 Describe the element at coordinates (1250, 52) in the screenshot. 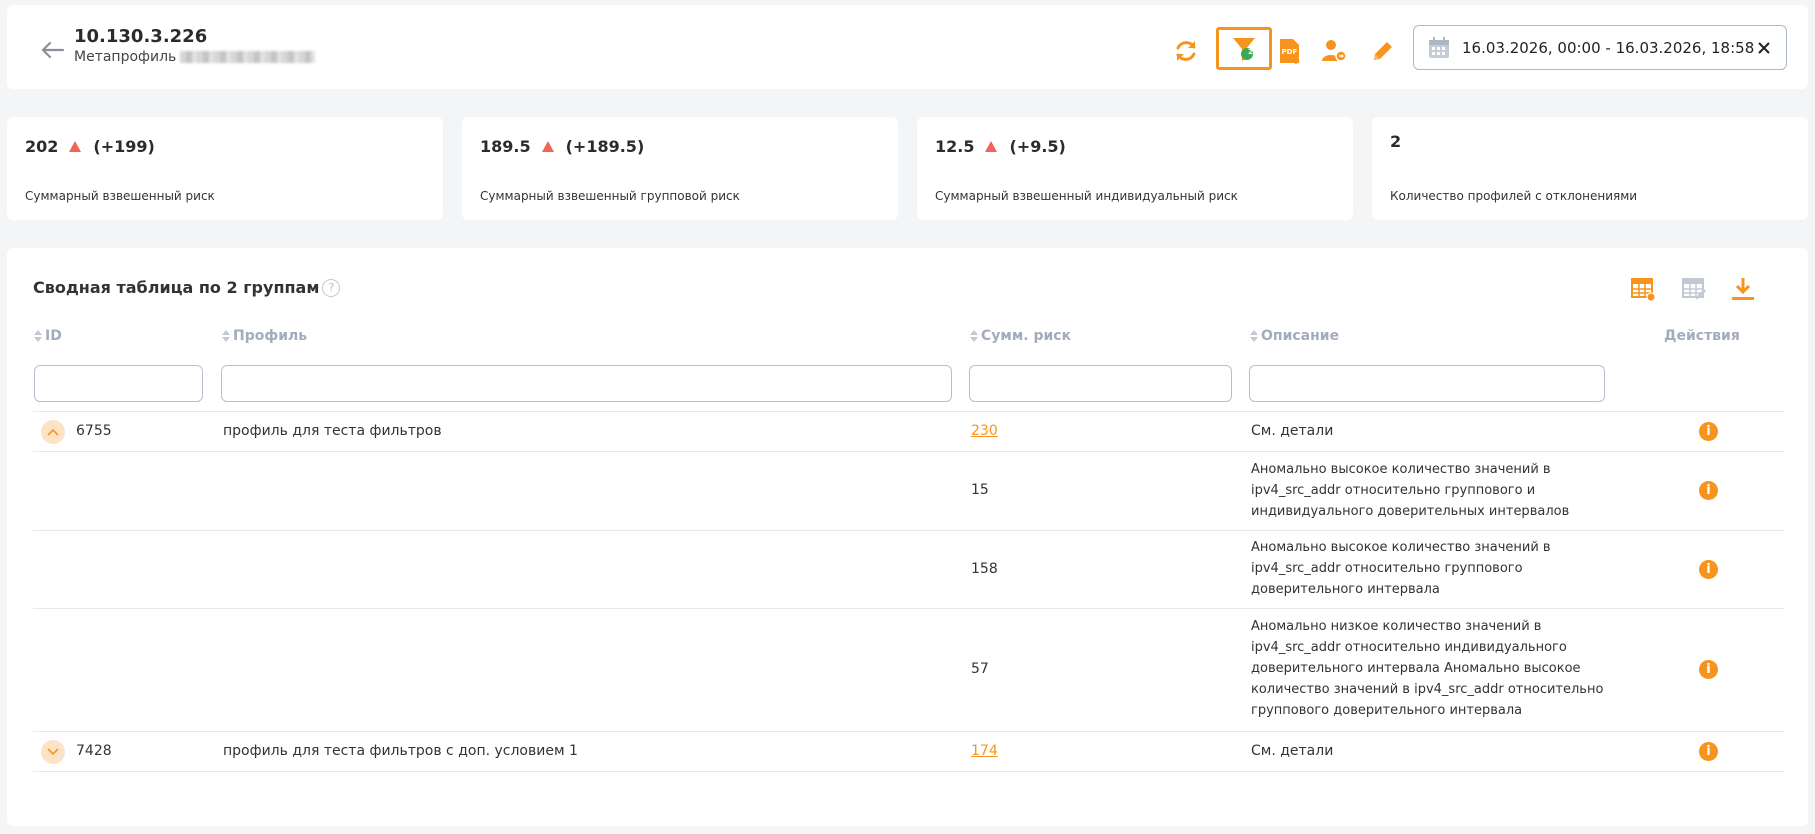

I see `filter-count-badge: 2` at that location.